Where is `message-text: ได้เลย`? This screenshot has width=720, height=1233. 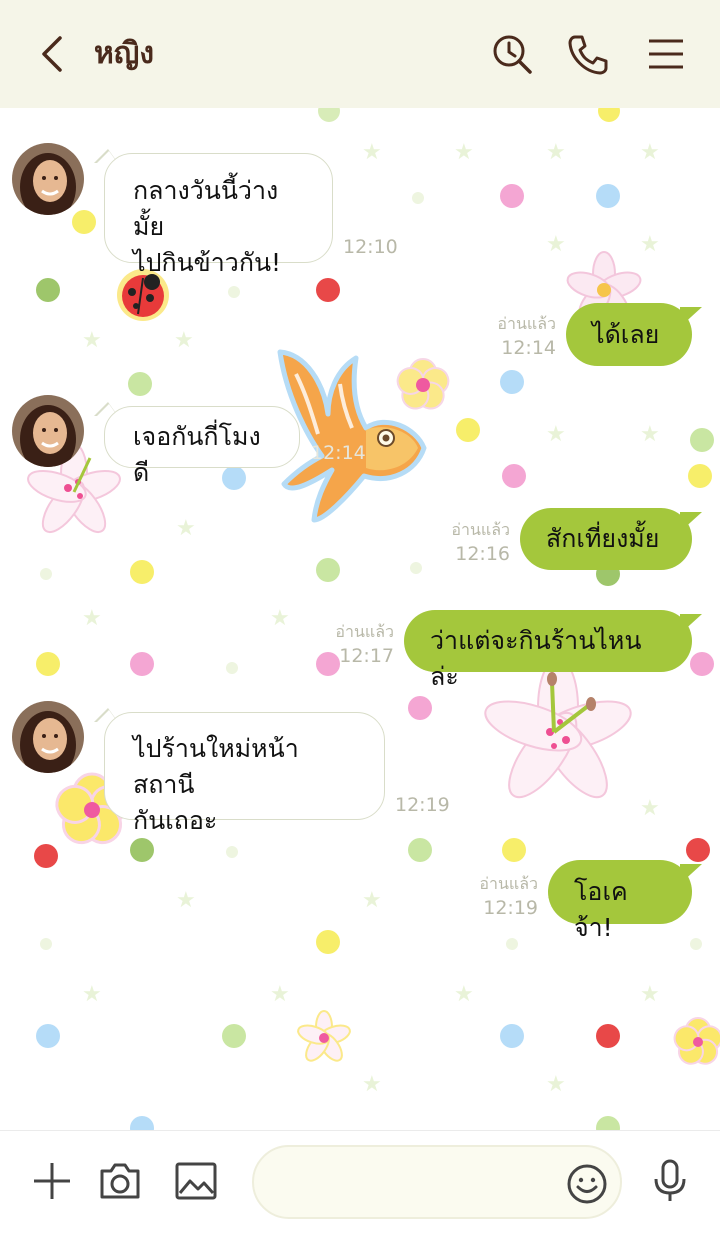
message-text: ได้เลย is located at coordinates (626, 334).